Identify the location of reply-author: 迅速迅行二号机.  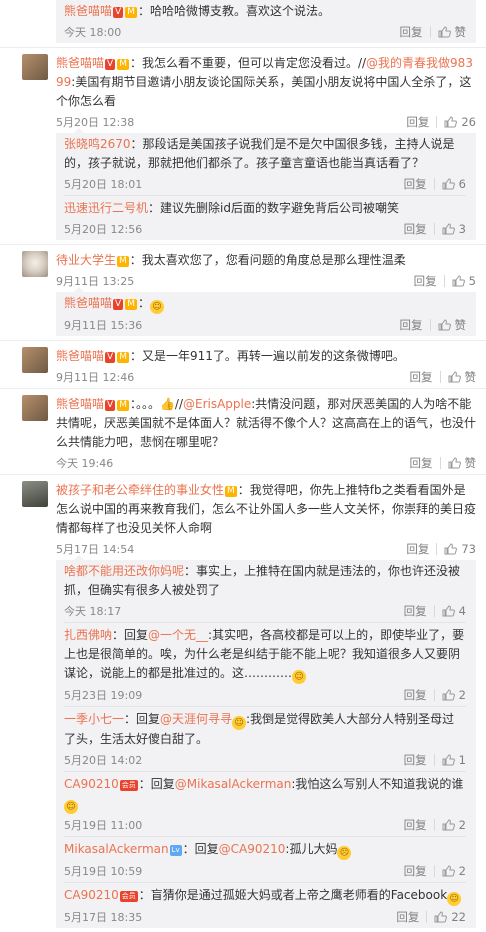
(106, 208).